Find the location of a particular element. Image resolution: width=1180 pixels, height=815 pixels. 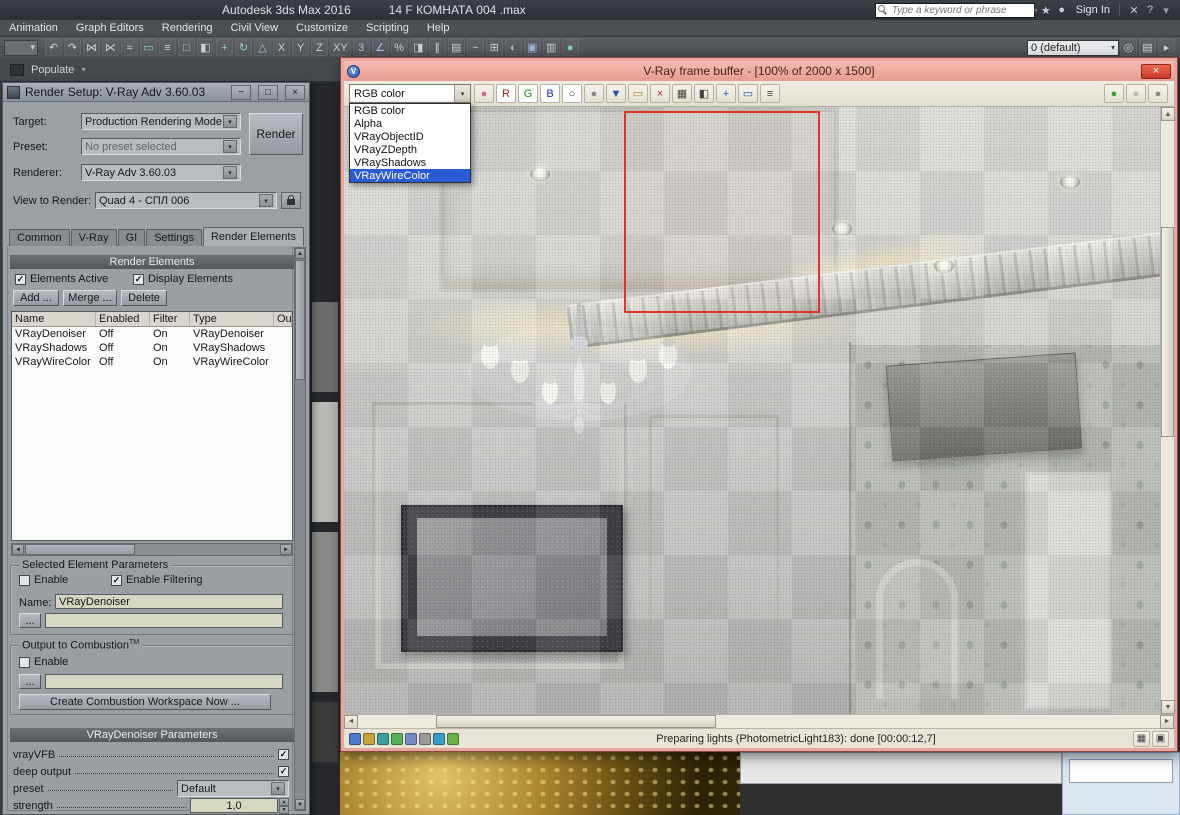

target-caret-icon: ▾ is located at coordinates (230, 121).